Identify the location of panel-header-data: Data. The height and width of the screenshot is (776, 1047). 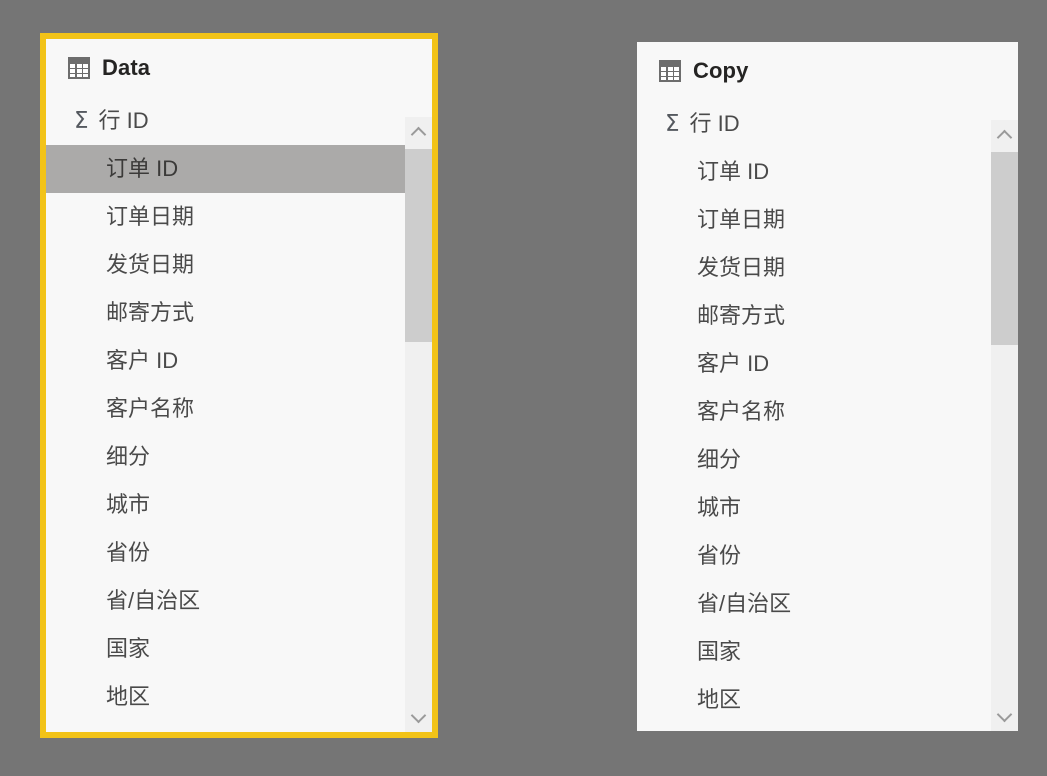
(239, 68).